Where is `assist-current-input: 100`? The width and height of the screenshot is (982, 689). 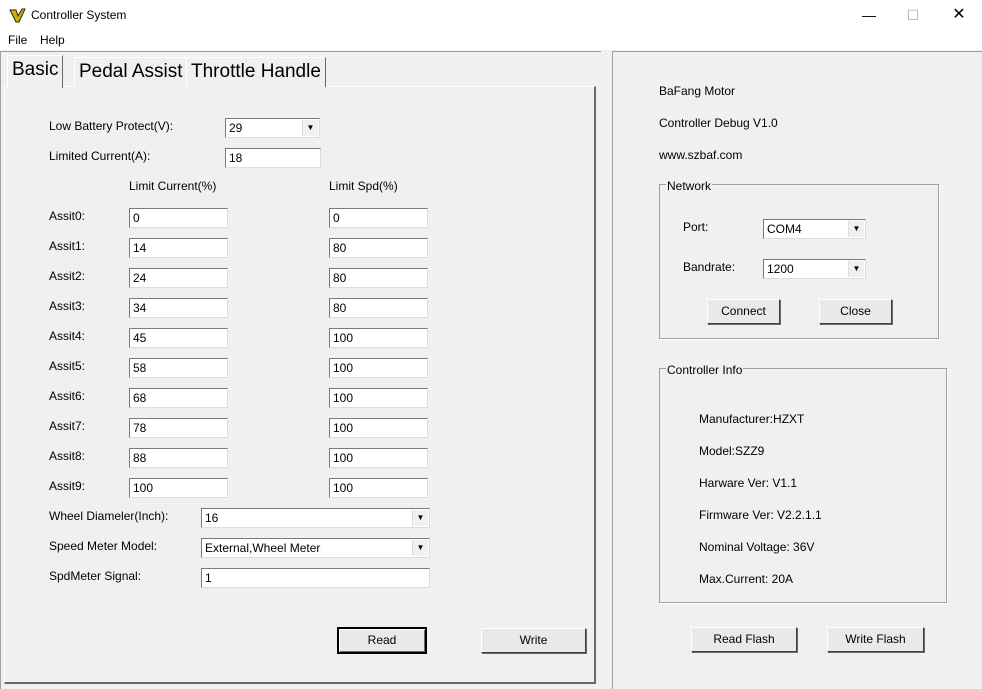 assist-current-input: 100 is located at coordinates (178, 488).